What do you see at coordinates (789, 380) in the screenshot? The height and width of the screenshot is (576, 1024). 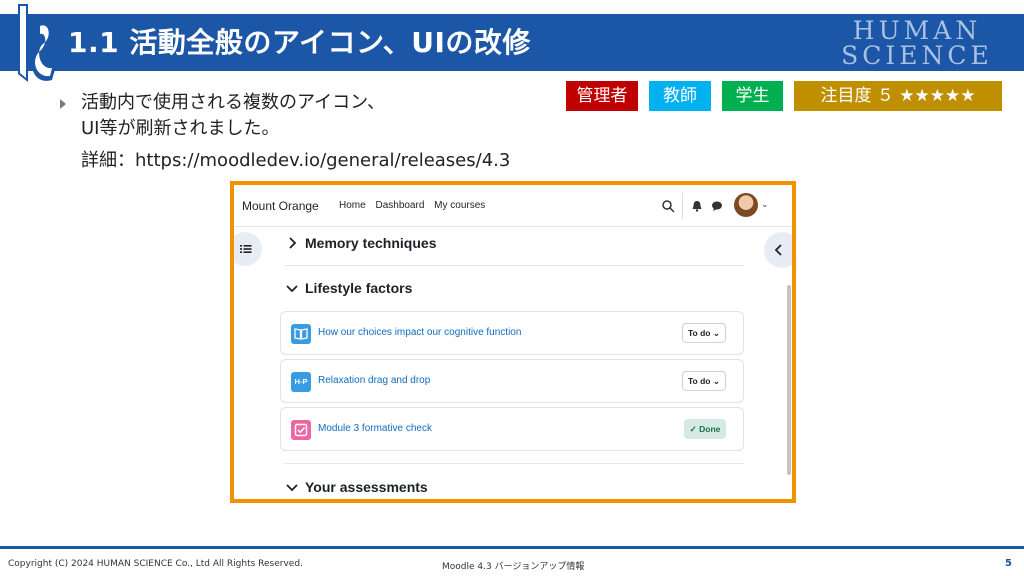 I see `scrollbar` at bounding box center [789, 380].